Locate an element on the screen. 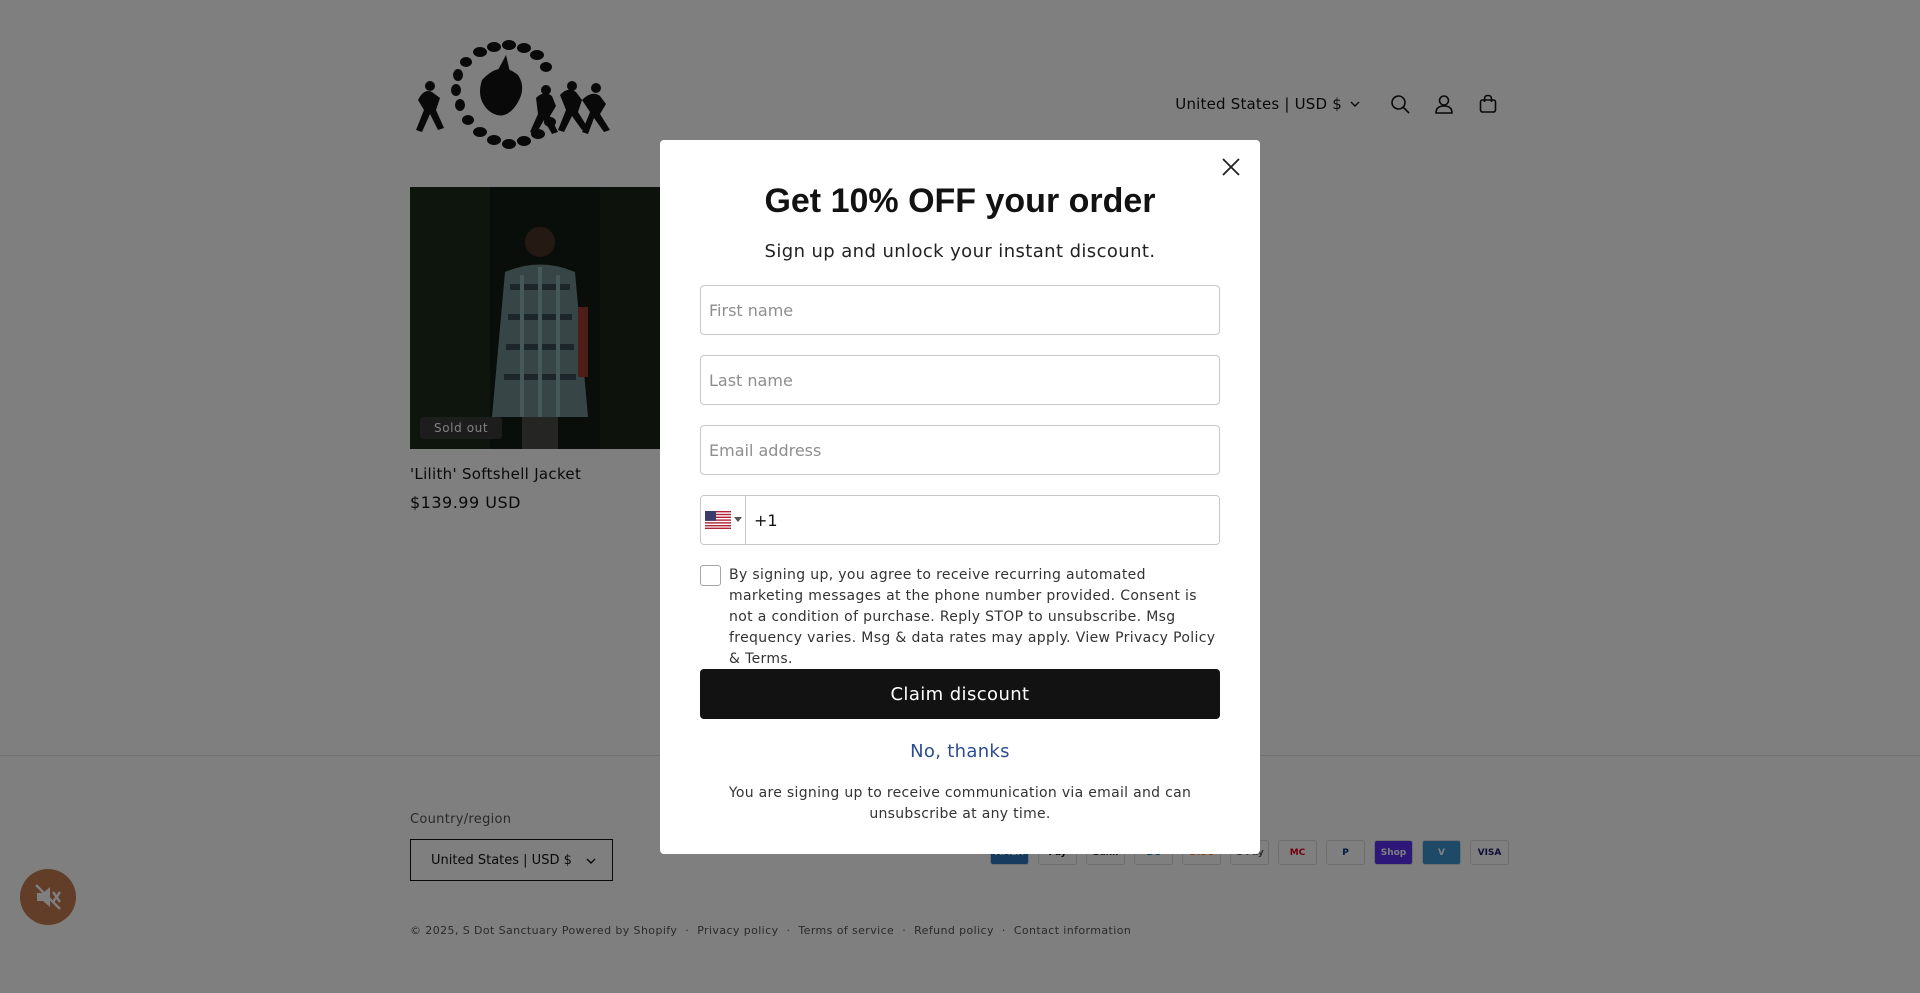 This screenshot has height=993, width=1920. country-code-selector is located at coordinates (723, 520).